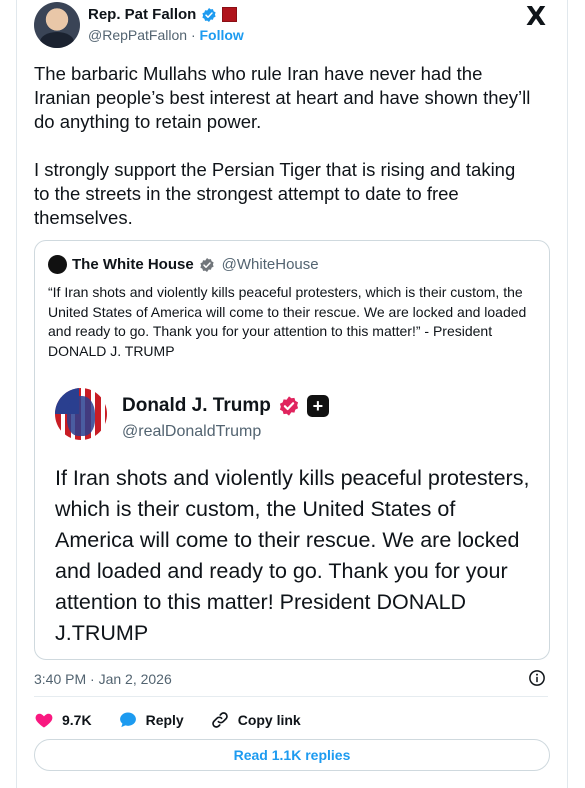 The height and width of the screenshot is (788, 585). What do you see at coordinates (270, 264) in the screenshot?
I see `quote-author-handle: @WhiteHouse` at bounding box center [270, 264].